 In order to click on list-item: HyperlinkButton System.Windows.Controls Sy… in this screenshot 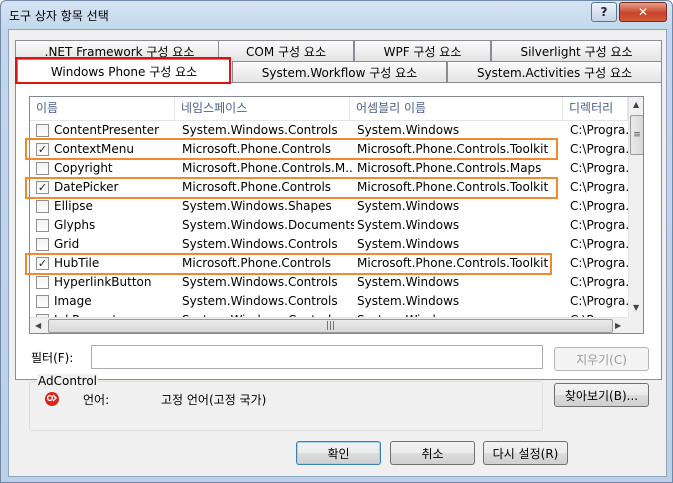, I will do `click(329, 282)`.